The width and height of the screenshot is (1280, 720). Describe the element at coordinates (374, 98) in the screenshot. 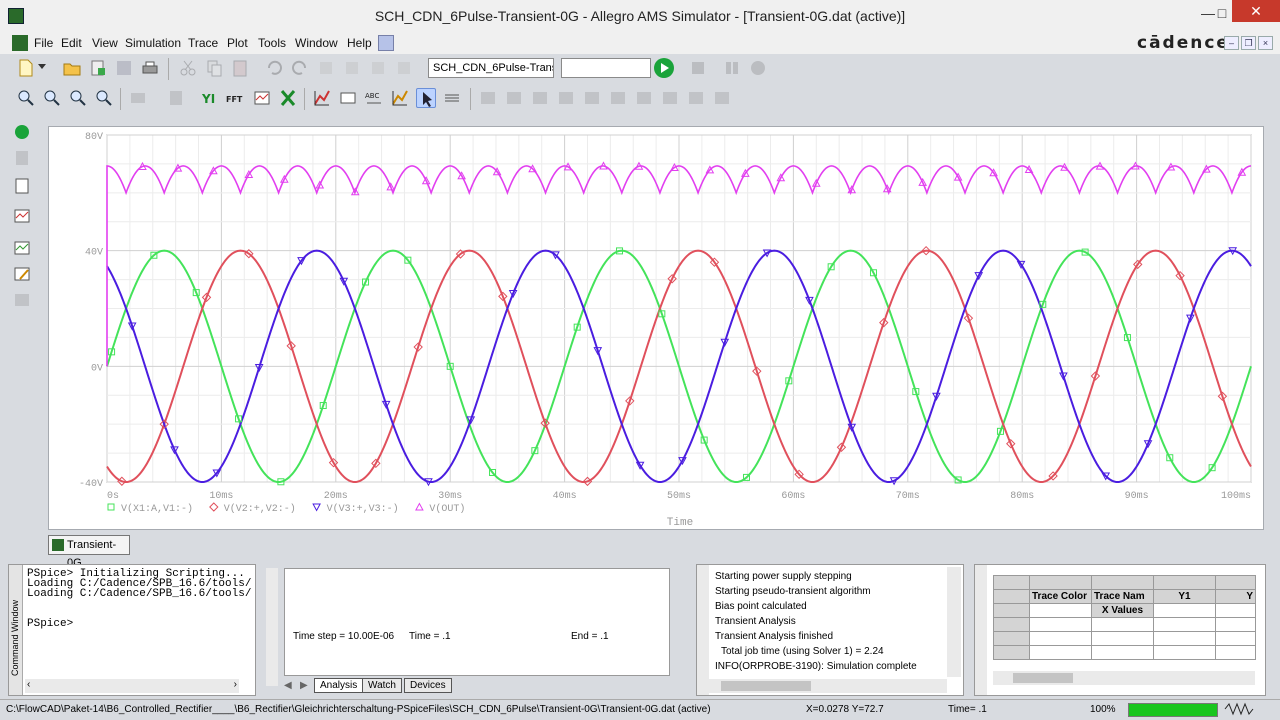

I see `text-label-icon: ABC` at that location.